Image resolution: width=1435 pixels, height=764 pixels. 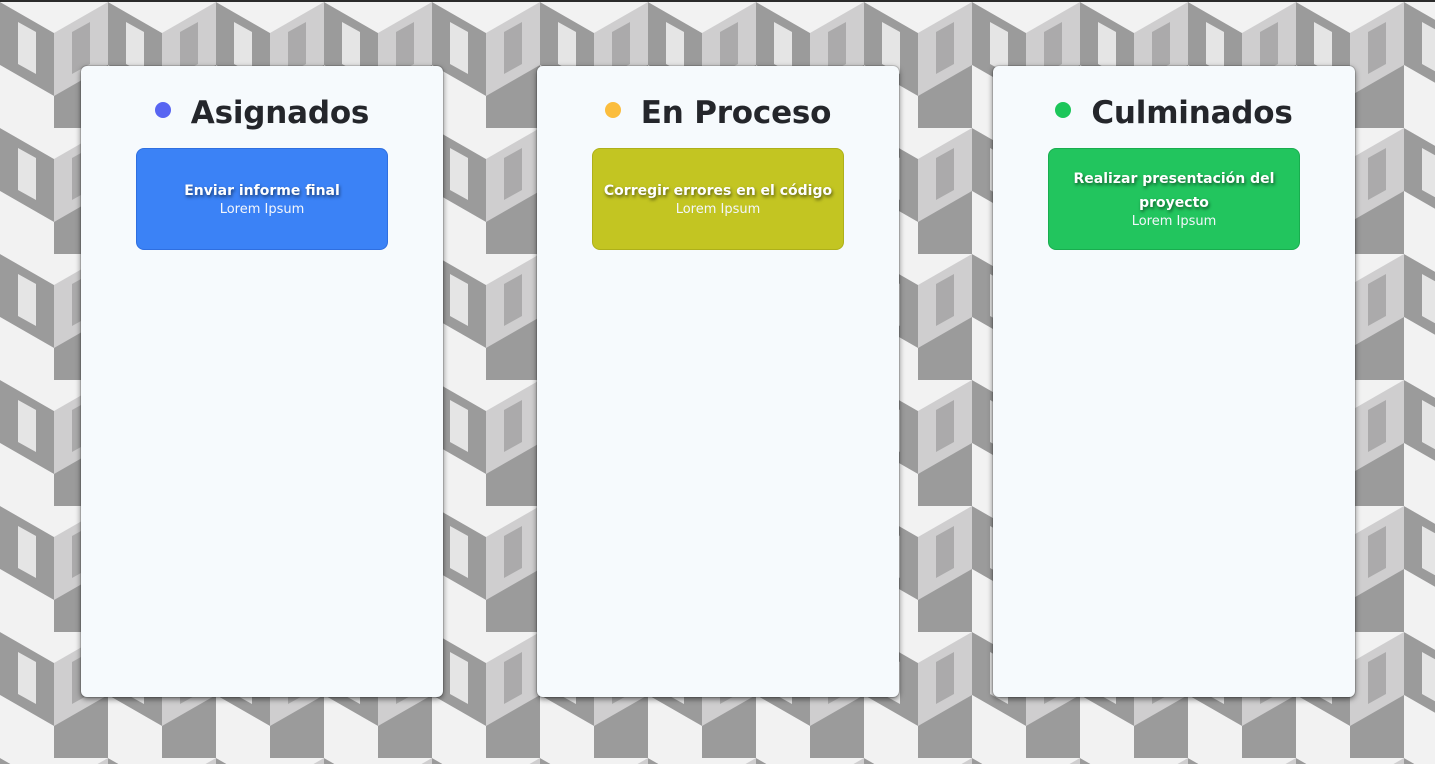 I want to click on task-card-title: Enviar informe final, so click(x=262, y=191).